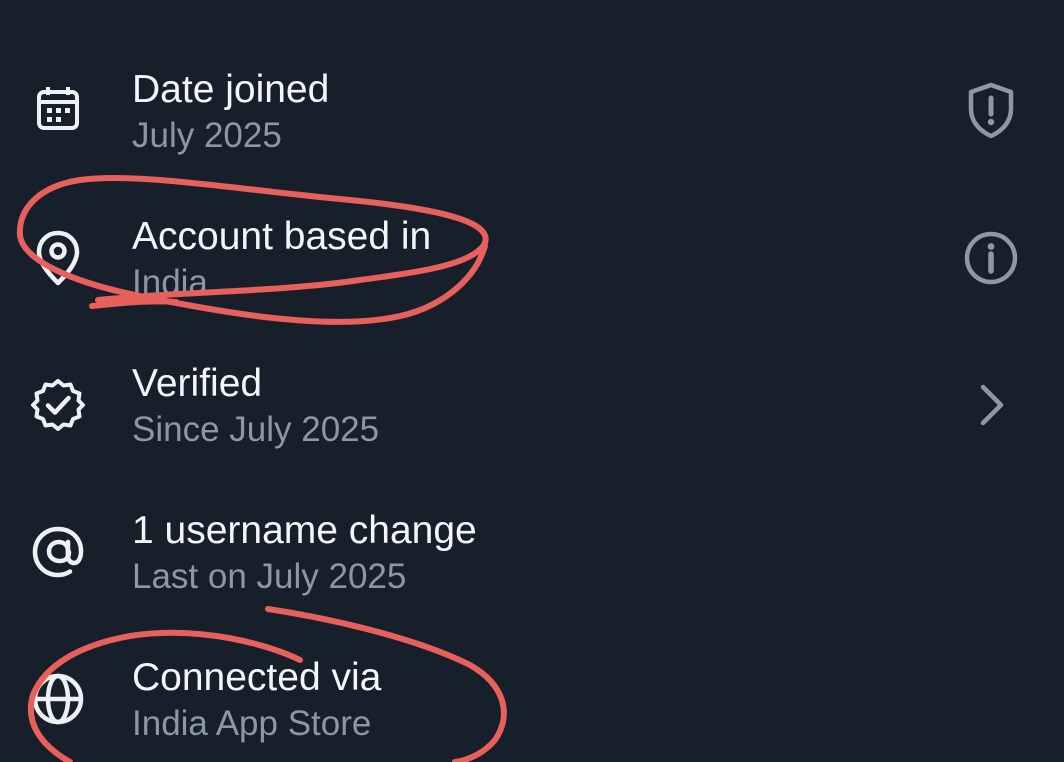 This screenshot has height=762, width=1064. Describe the element at coordinates (304, 530) in the screenshot. I see `username-change-title: 1 username change` at that location.